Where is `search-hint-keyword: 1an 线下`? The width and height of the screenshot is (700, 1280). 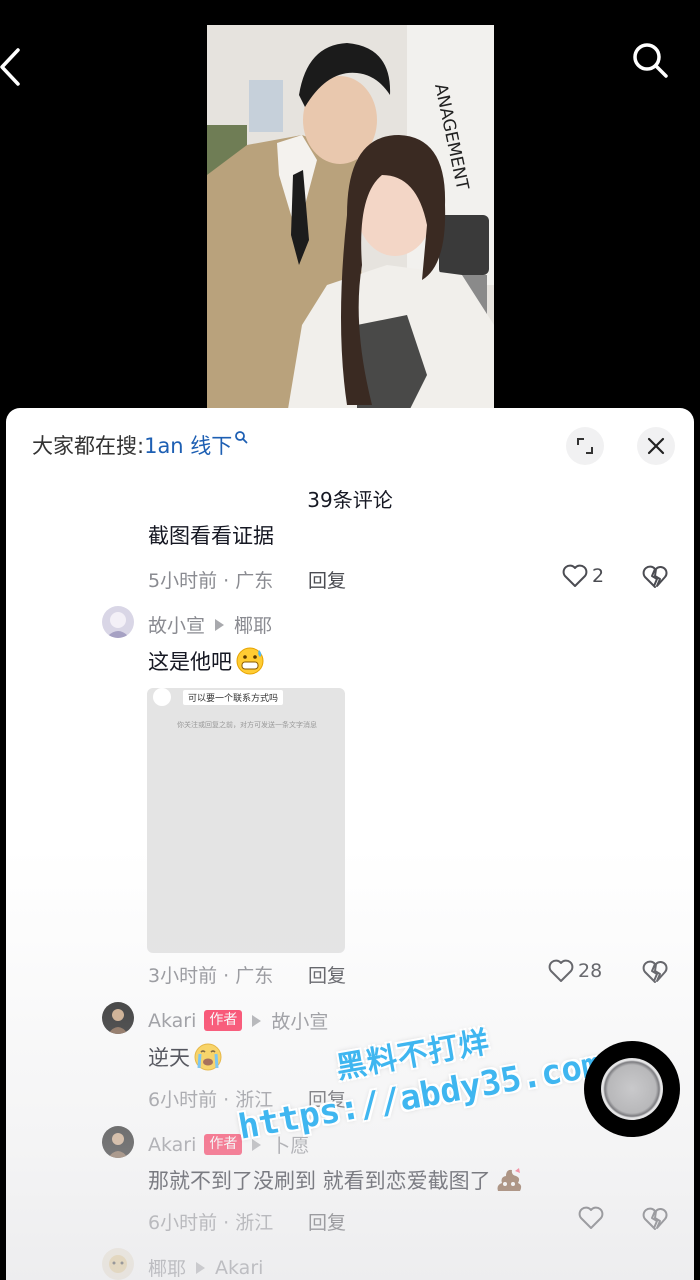
search-hint-keyword: 1an 线下 is located at coordinates (188, 446).